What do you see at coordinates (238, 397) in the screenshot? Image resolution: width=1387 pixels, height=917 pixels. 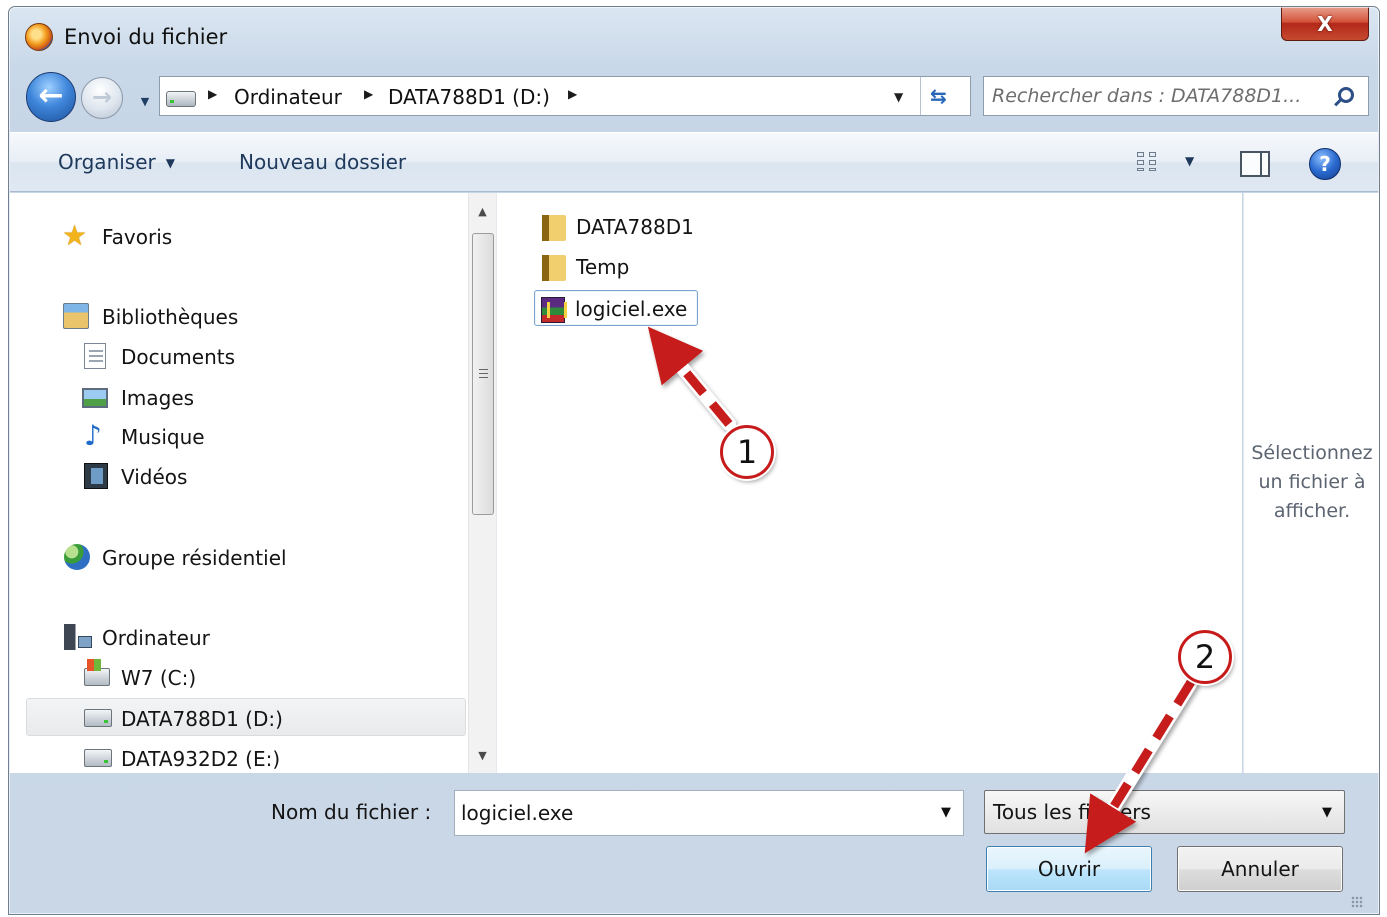 I see `nav-item-images: Images` at bounding box center [238, 397].